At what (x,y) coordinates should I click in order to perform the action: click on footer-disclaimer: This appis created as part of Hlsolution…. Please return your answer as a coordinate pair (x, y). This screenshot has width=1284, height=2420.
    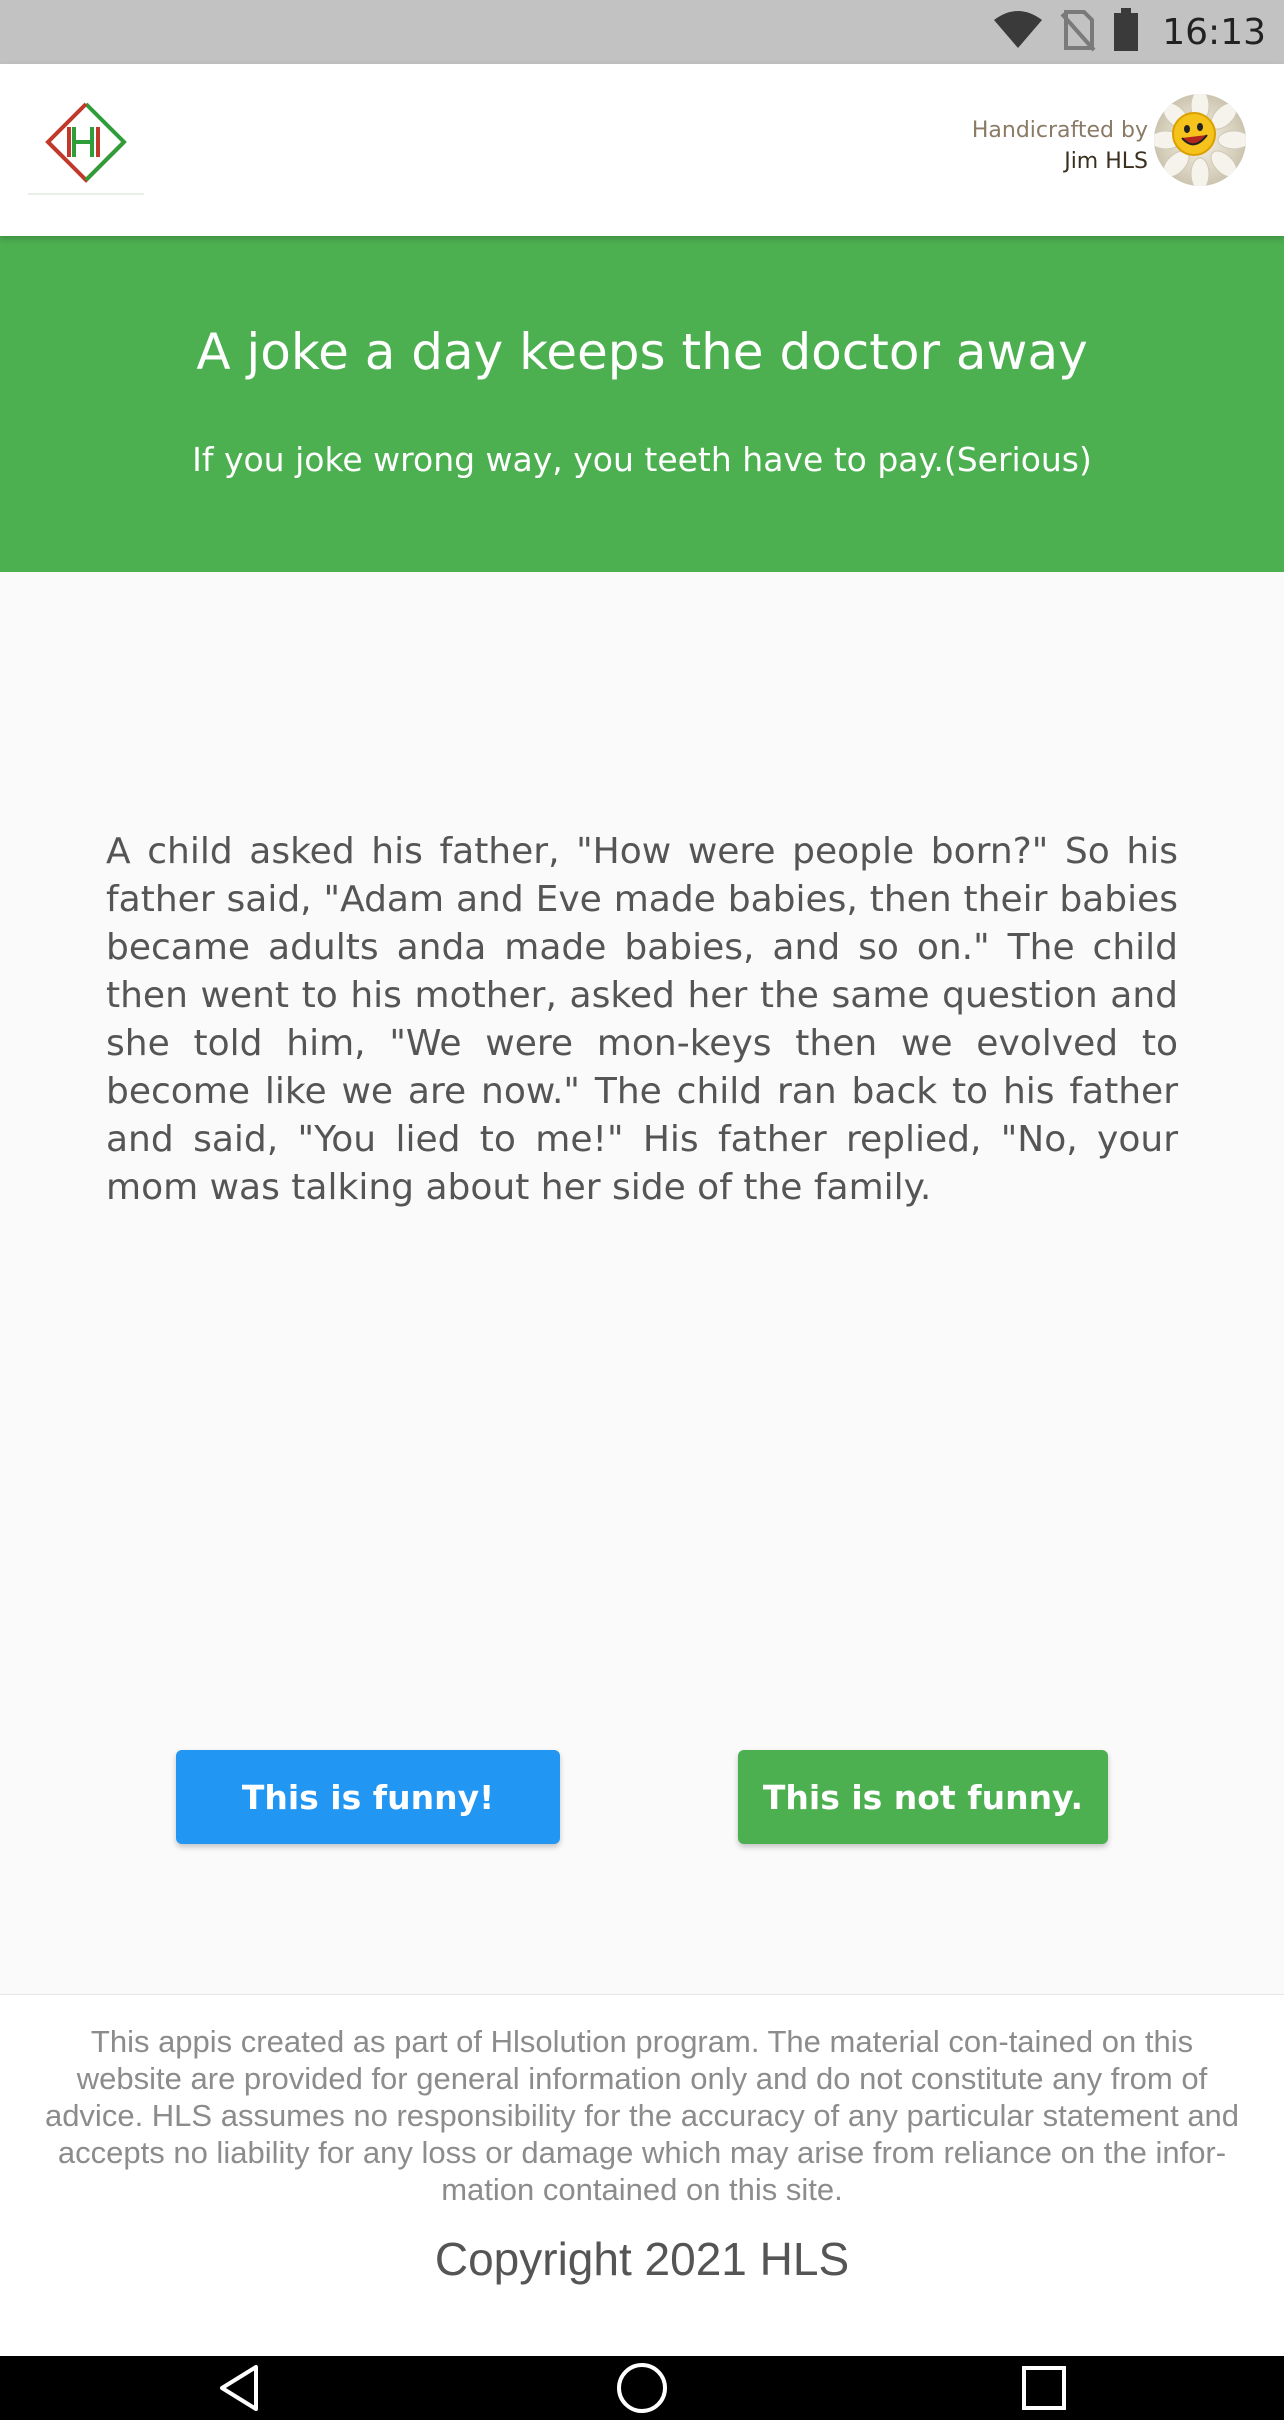
    Looking at the image, I should click on (642, 2115).